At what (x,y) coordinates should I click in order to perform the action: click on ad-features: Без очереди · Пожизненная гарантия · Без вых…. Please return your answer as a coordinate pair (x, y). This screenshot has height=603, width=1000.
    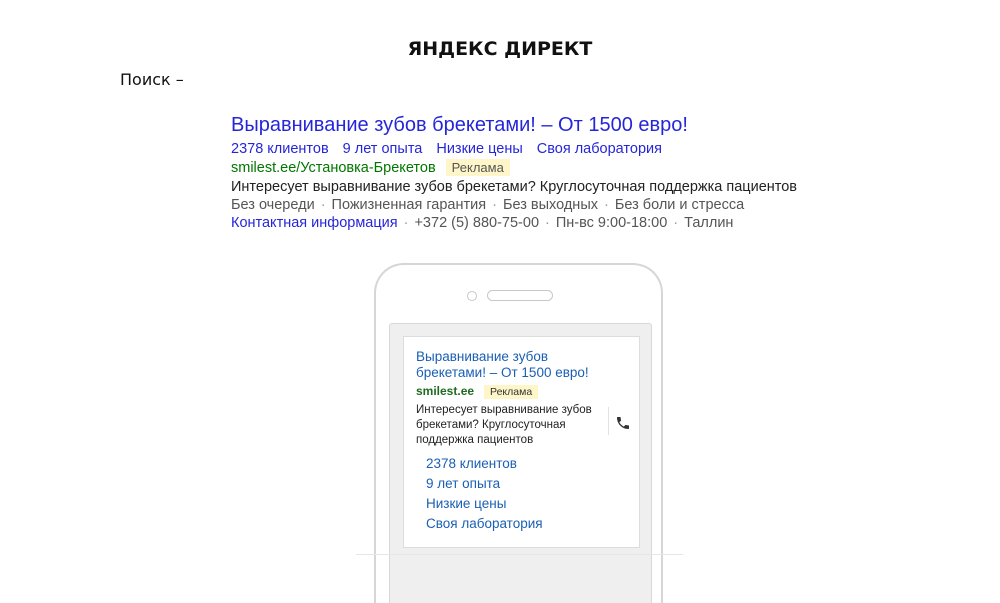
    Looking at the image, I should click on (541, 205).